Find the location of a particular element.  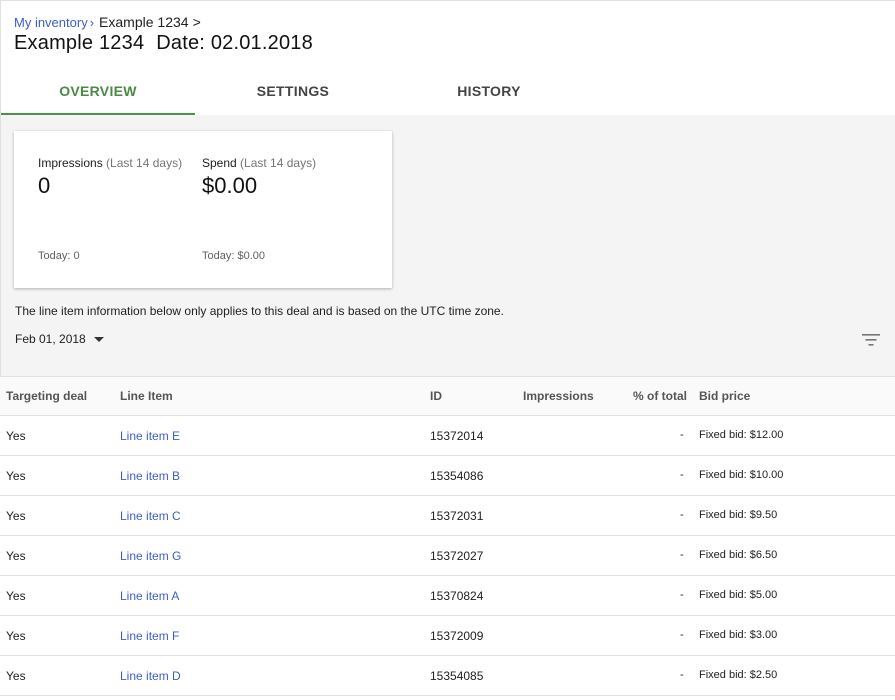

id-cell: 15354085 is located at coordinates (457, 676).